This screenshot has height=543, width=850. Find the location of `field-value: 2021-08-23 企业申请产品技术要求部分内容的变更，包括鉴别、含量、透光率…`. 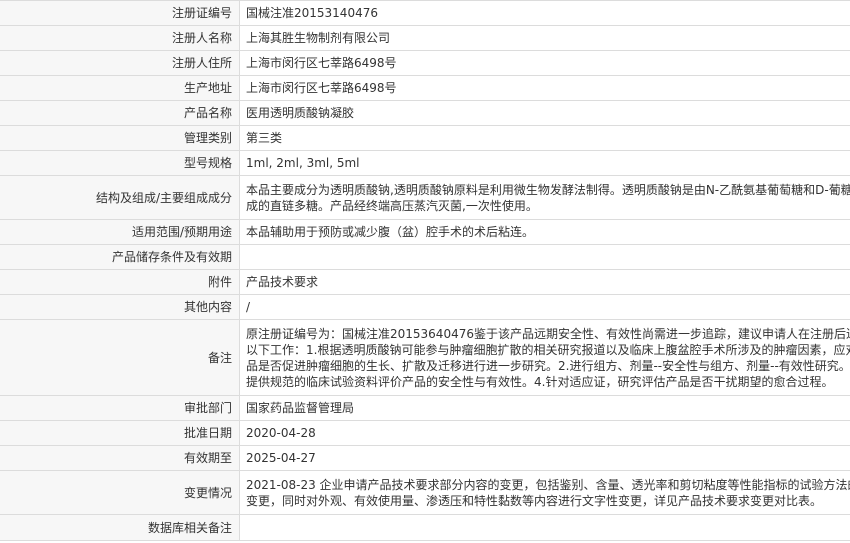

field-value: 2021-08-23 企业申请产品技术要求部分内容的变更，包括鉴别、含量、透光率… is located at coordinates (548, 492).